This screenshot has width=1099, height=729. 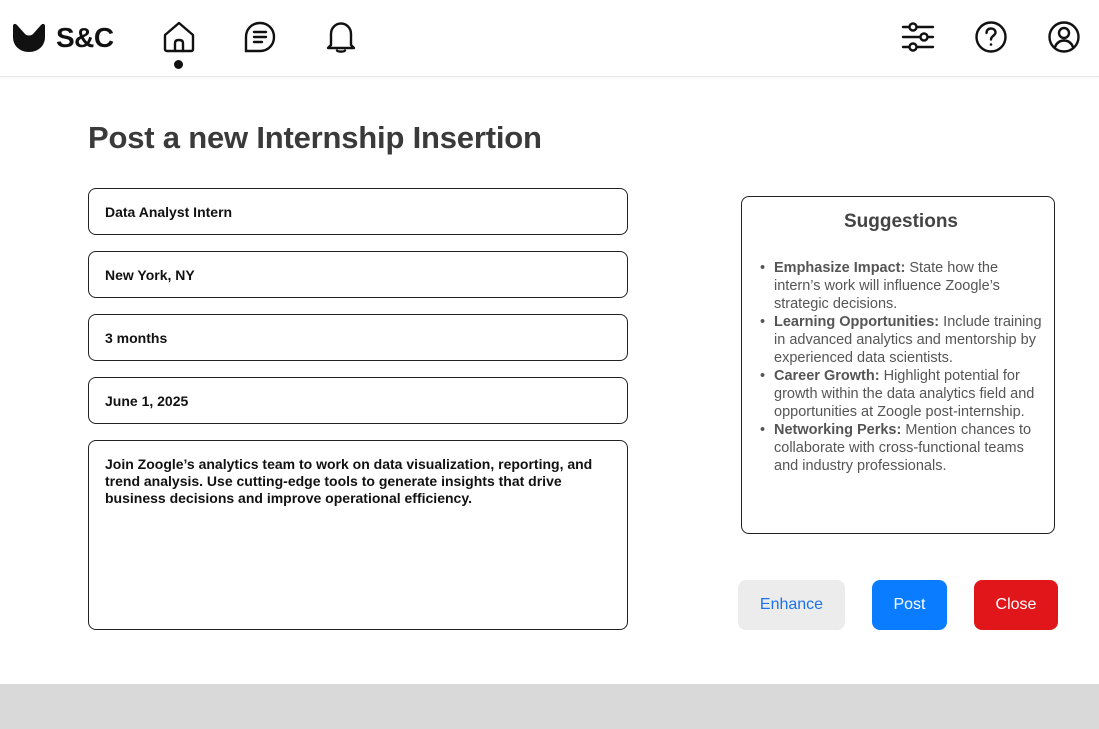 I want to click on nav-notifications-button, so click(x=341, y=37).